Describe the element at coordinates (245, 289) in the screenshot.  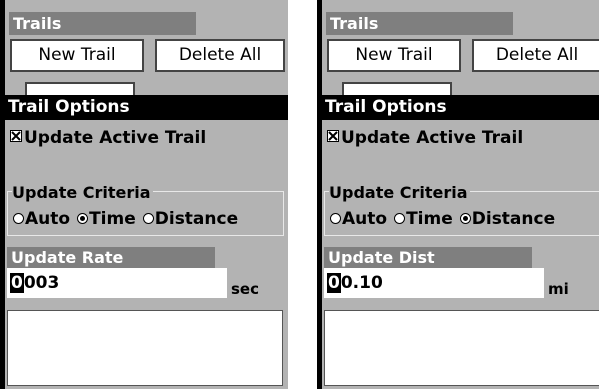
I see `unit-label: sec` at that location.